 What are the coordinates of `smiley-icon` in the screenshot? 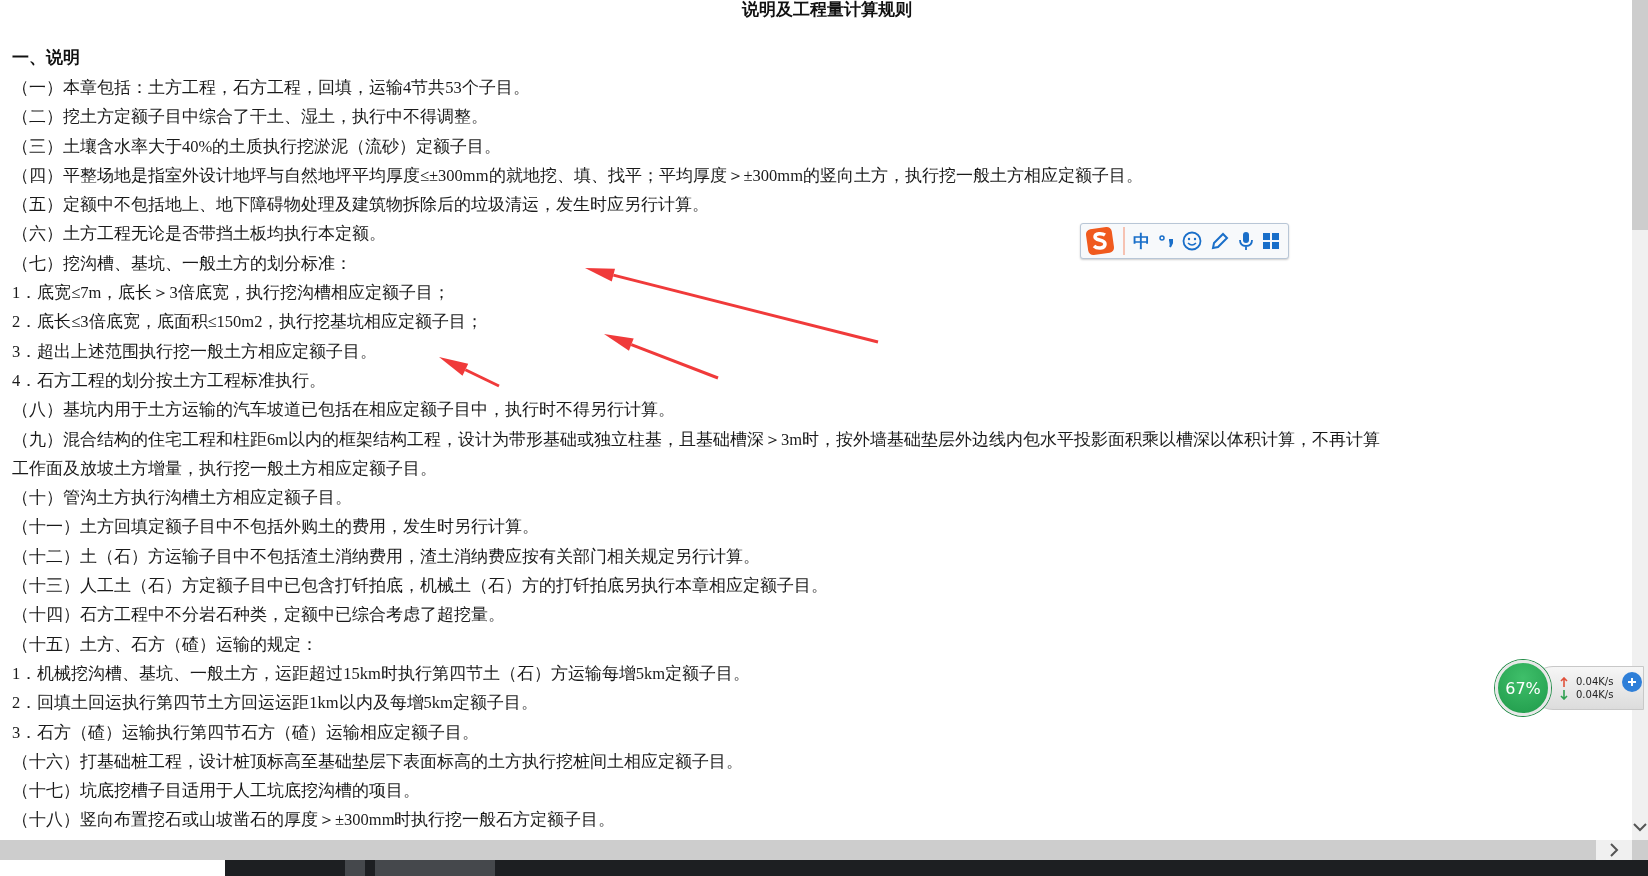 It's located at (1192, 241).